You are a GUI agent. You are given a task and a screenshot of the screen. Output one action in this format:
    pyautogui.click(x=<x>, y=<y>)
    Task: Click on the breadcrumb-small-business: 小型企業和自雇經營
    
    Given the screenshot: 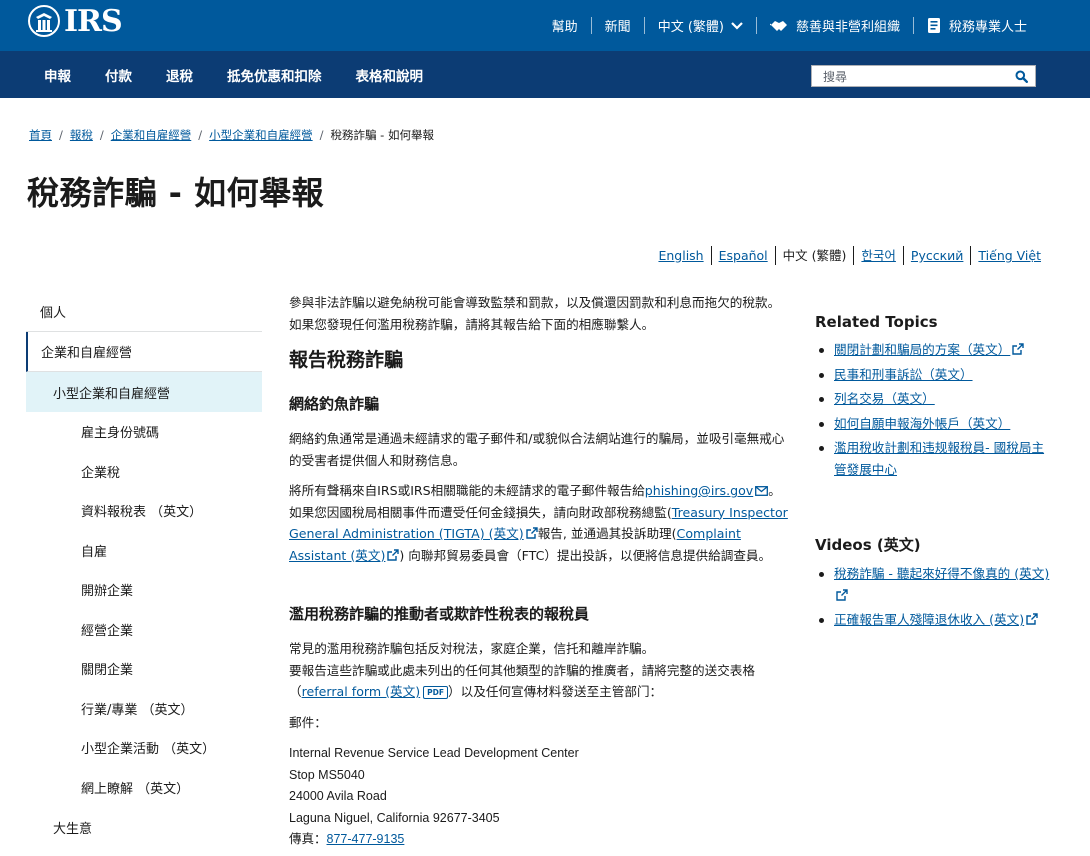 What is the action you would take?
    pyautogui.click(x=261, y=135)
    